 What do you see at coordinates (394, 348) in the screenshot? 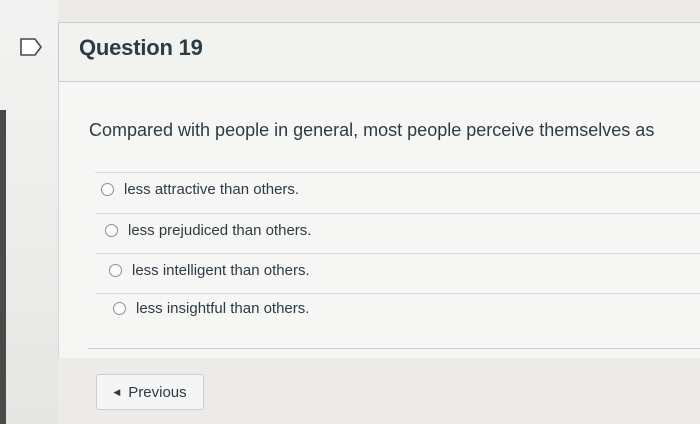
I see `panel-bottom-border` at bounding box center [394, 348].